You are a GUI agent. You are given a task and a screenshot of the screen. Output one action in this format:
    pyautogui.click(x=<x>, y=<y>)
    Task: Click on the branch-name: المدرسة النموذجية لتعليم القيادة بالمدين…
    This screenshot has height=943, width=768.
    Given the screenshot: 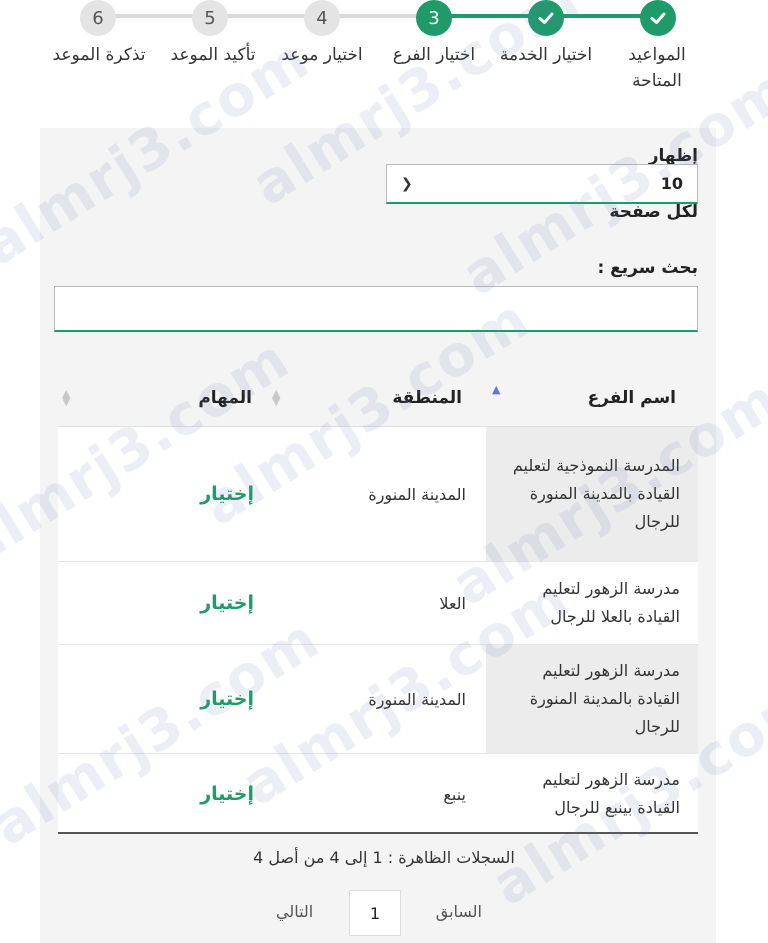 What is the action you would take?
    pyautogui.click(x=592, y=494)
    